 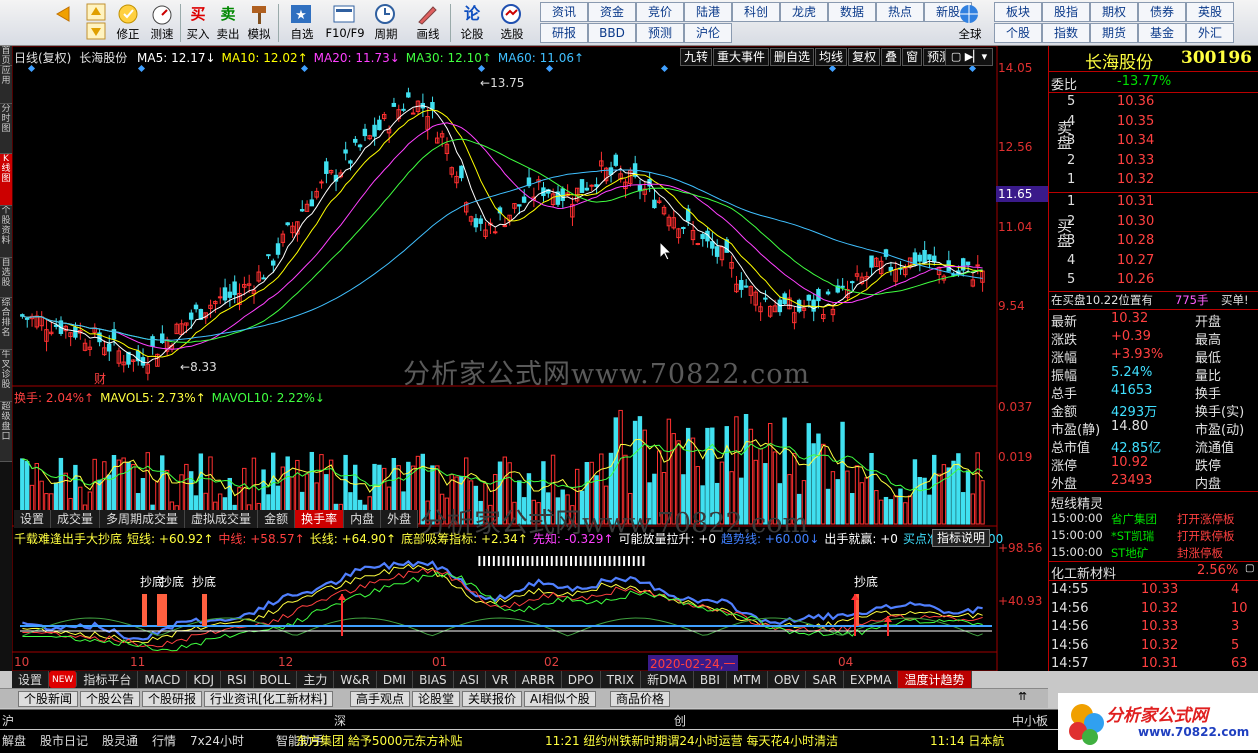 What do you see at coordinates (708, 12) in the screenshot?
I see `market-button: 陆港` at bounding box center [708, 12].